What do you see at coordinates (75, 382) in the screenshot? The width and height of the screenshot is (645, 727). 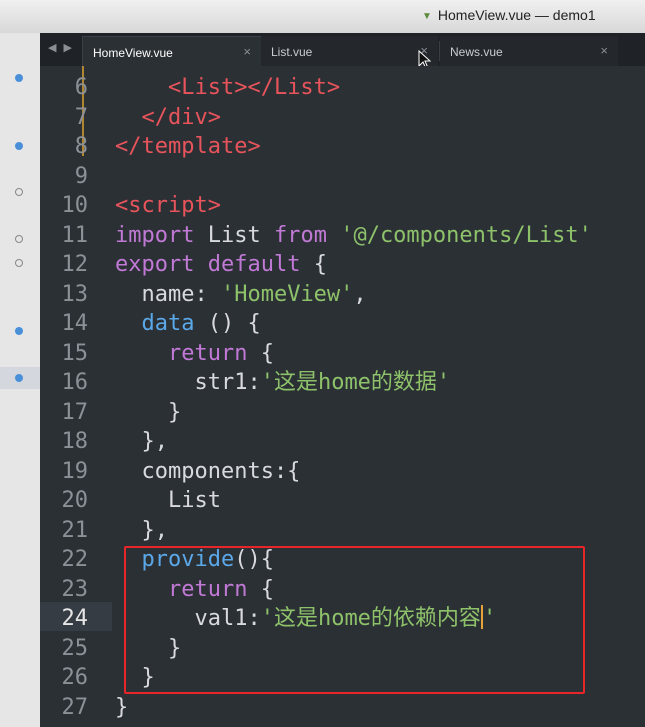 I see `line-number: 16` at bounding box center [75, 382].